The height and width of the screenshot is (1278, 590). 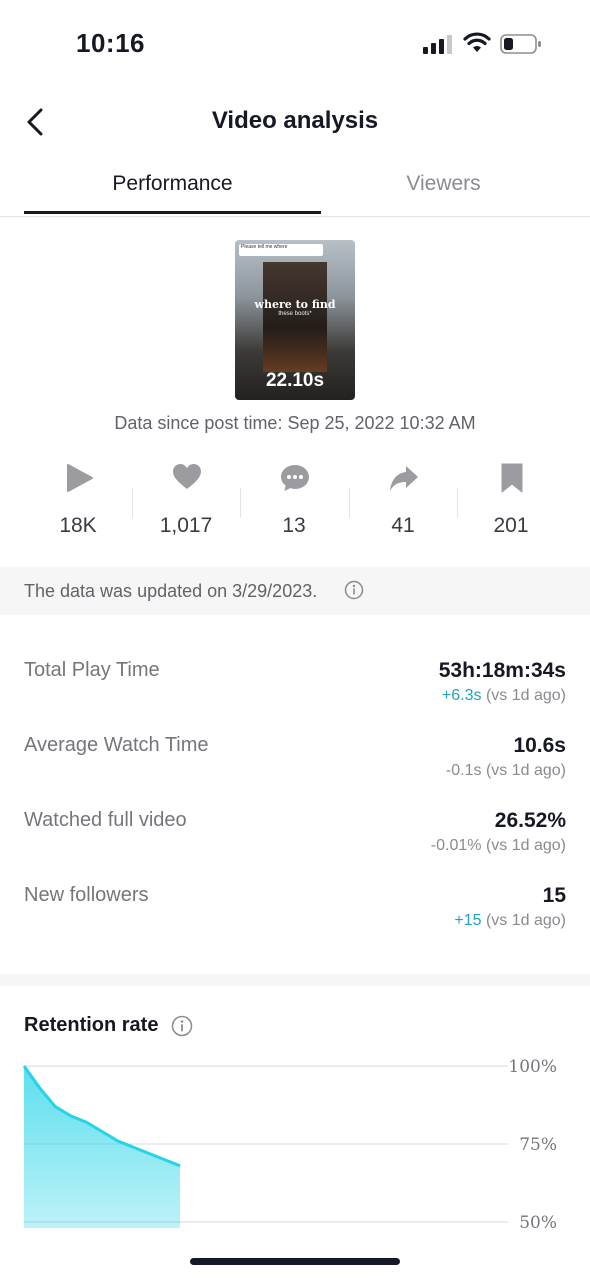 What do you see at coordinates (520, 44) in the screenshot?
I see `battery-icon` at bounding box center [520, 44].